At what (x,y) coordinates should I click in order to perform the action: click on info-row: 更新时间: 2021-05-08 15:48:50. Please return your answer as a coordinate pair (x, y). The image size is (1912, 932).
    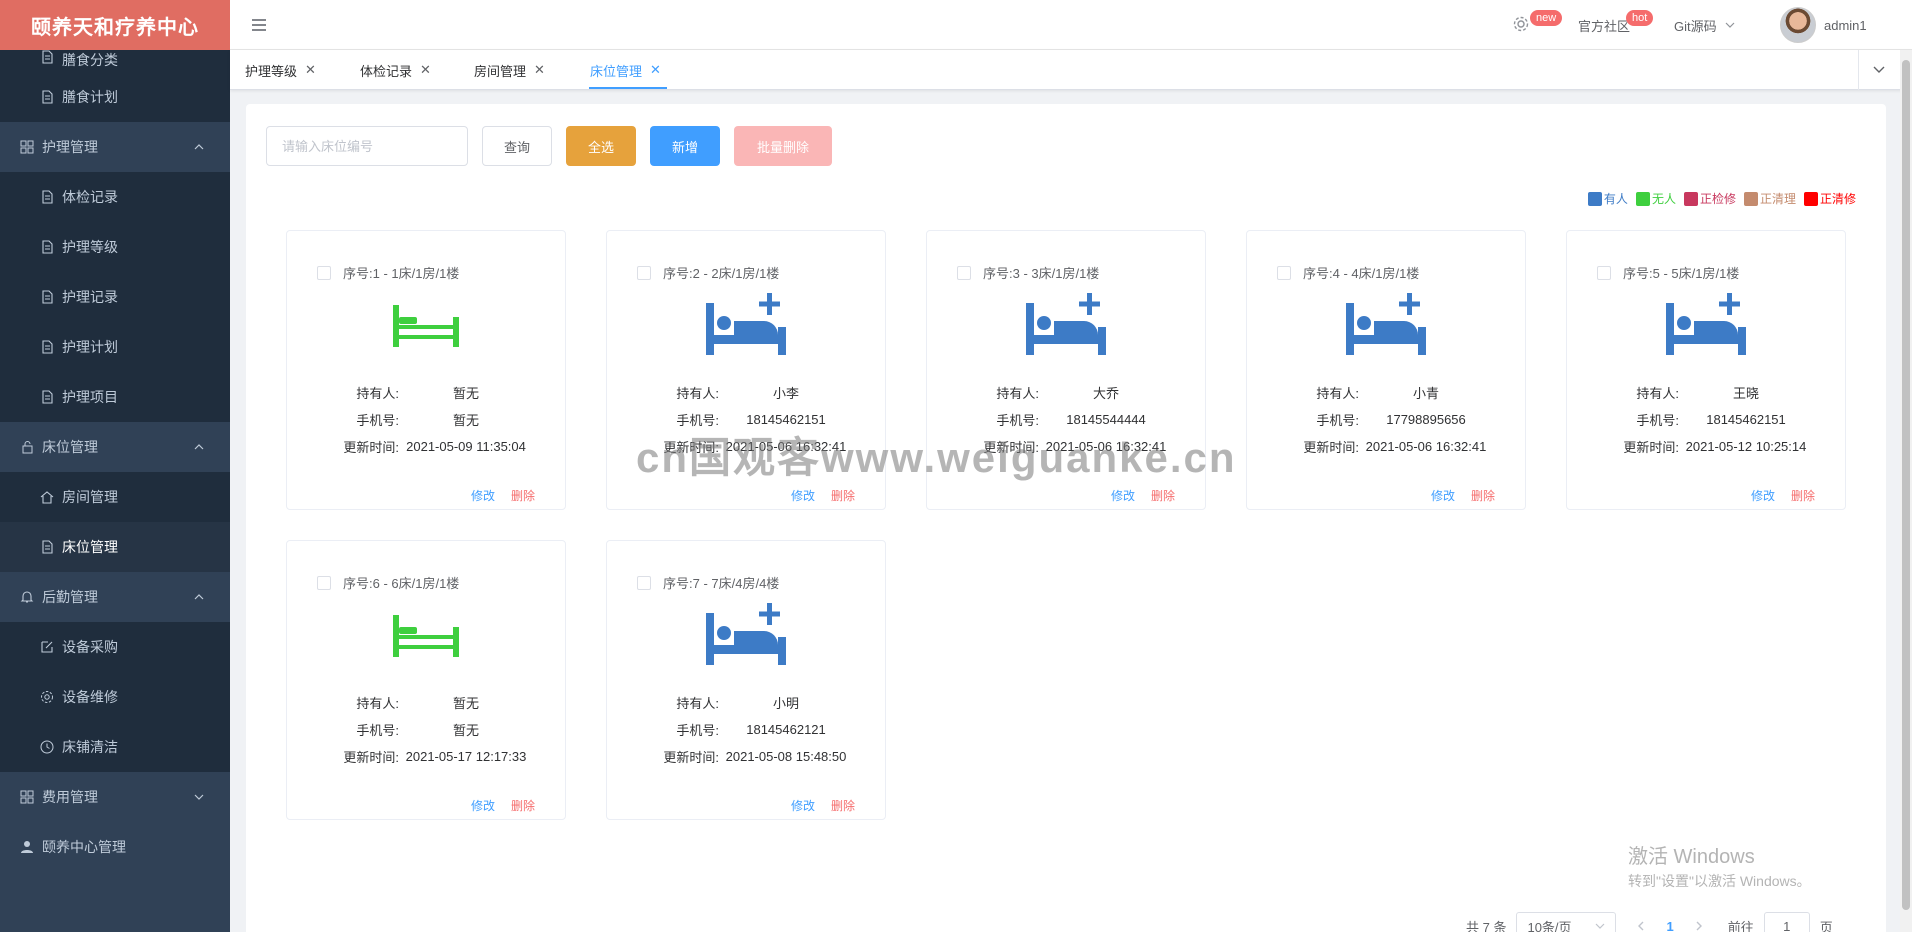
    Looking at the image, I should click on (746, 756).